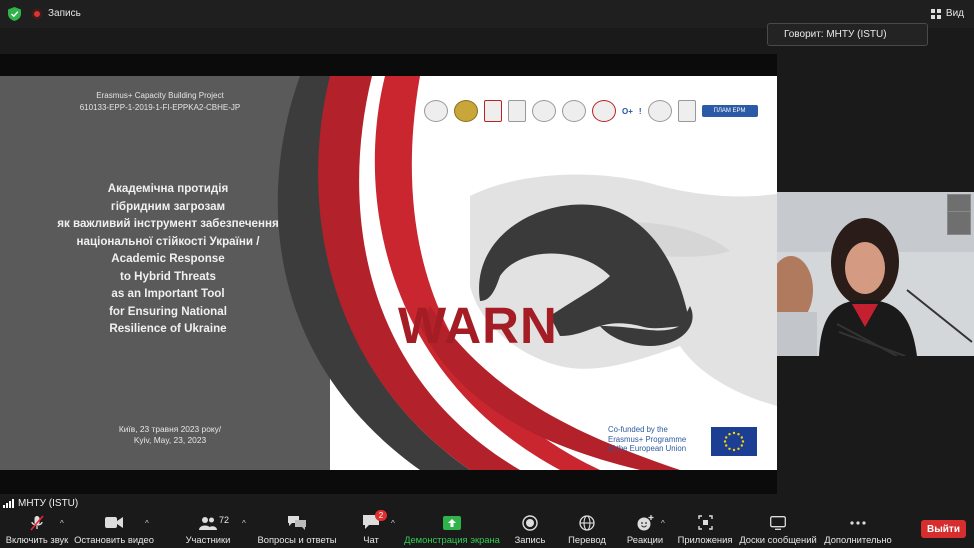  What do you see at coordinates (160, 95) in the screenshot?
I see `project-line-1: Erasmus+ Capacity Building Project` at bounding box center [160, 95].